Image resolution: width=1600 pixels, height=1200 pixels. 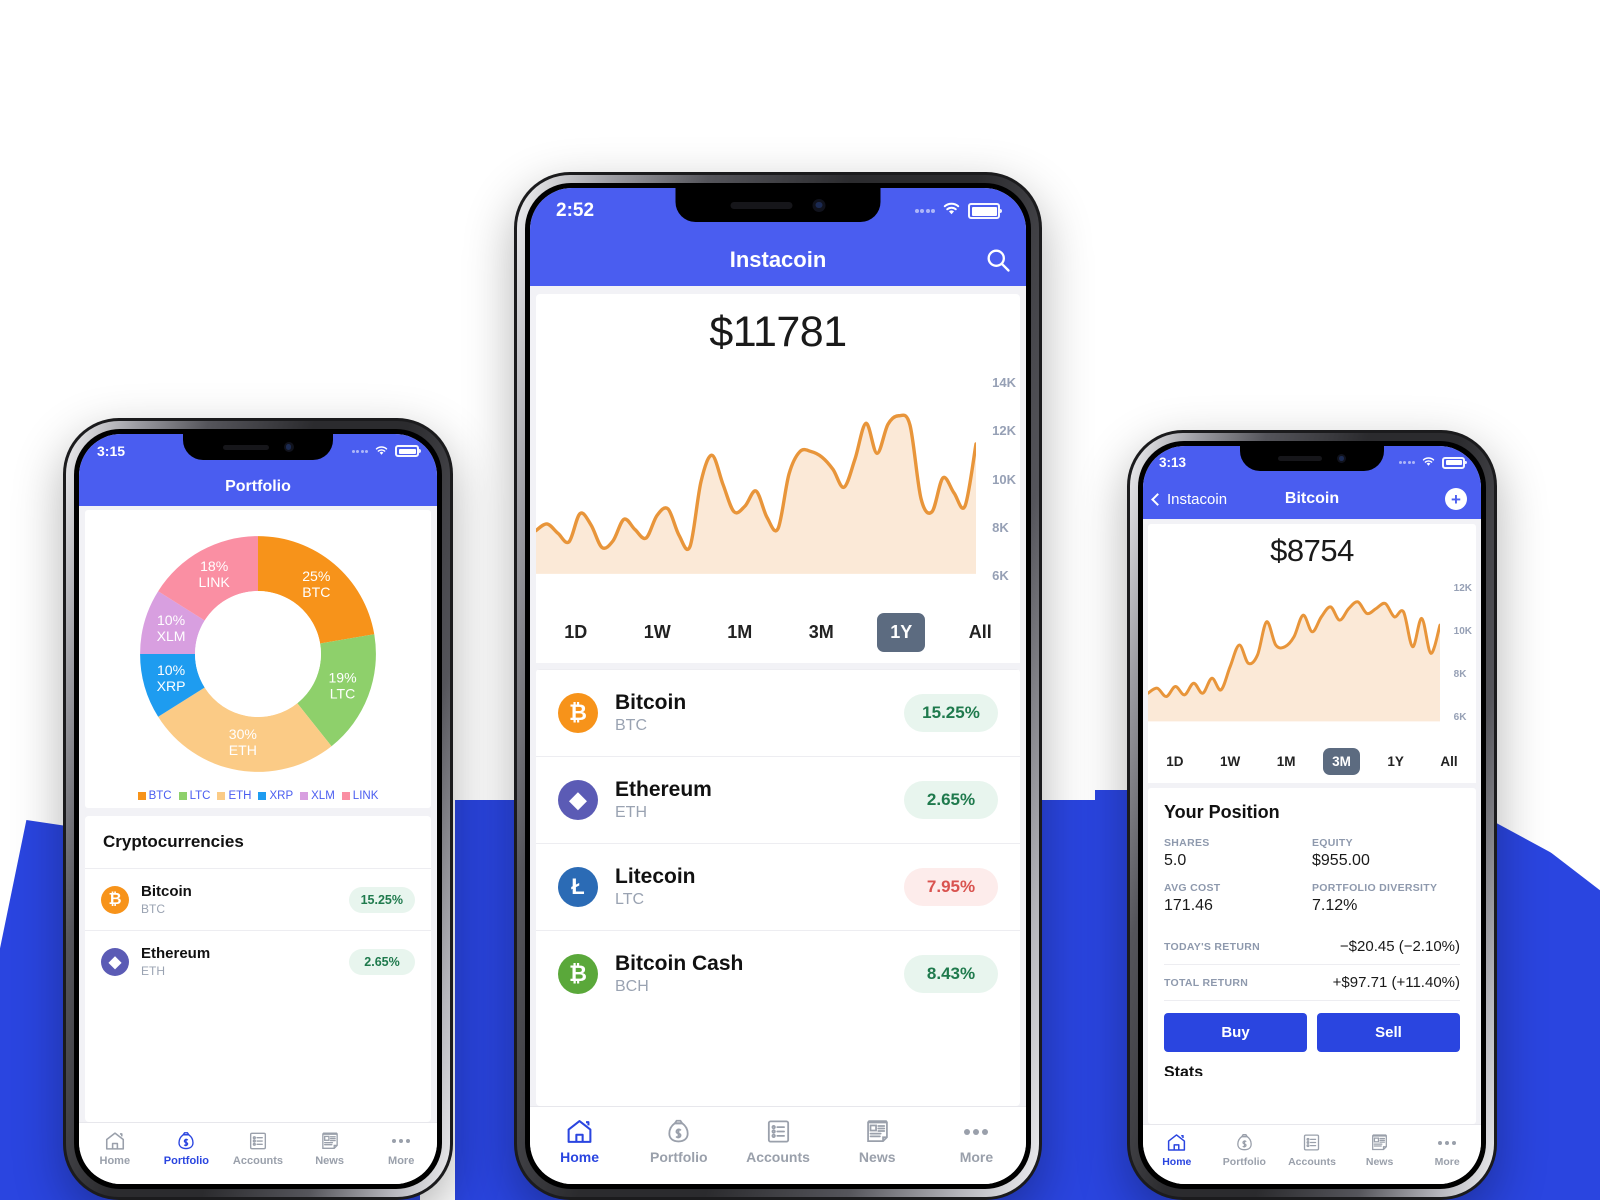 I want to click on tab-bar-right: Home Portfolio Accounts News More, so click(x=1312, y=1154).